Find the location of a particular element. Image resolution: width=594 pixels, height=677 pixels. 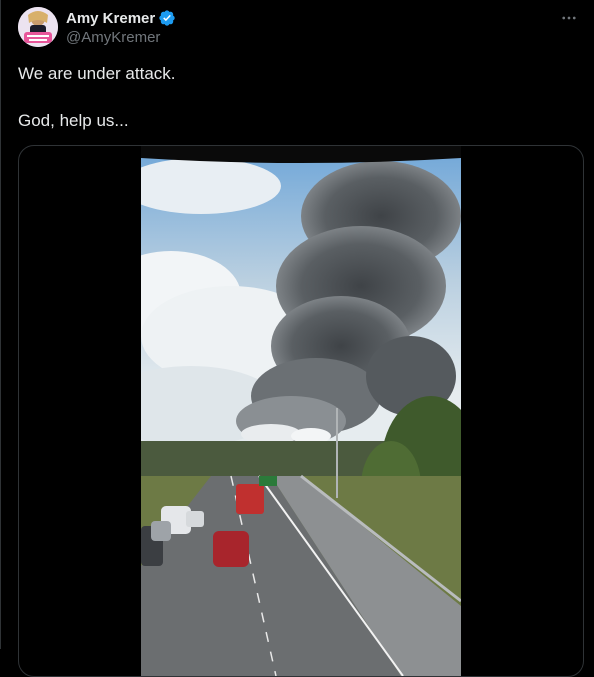

tweet-header: Amy Kremer @AmyKremer is located at coordinates (301, 28).